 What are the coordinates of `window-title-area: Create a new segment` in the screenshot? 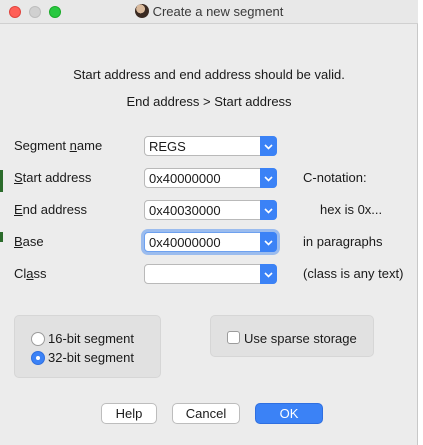 It's located at (209, 11).